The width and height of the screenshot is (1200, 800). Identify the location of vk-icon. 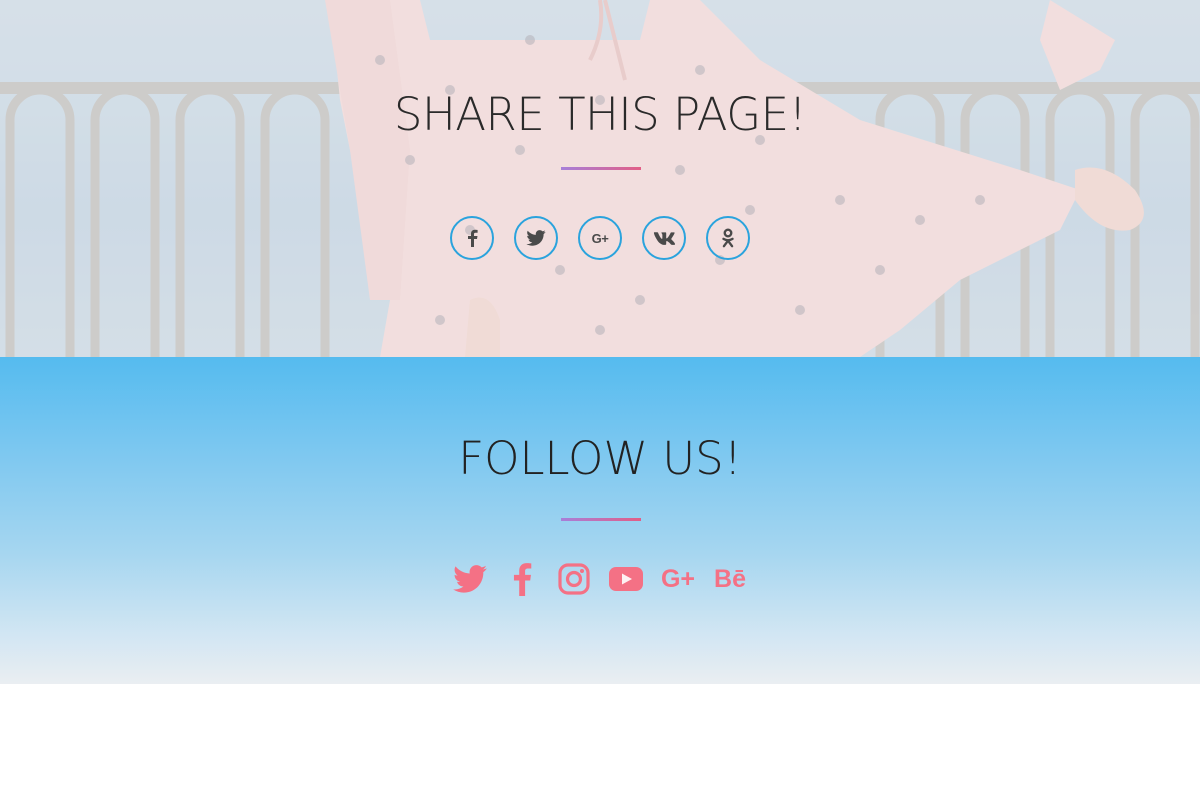
(664, 238).